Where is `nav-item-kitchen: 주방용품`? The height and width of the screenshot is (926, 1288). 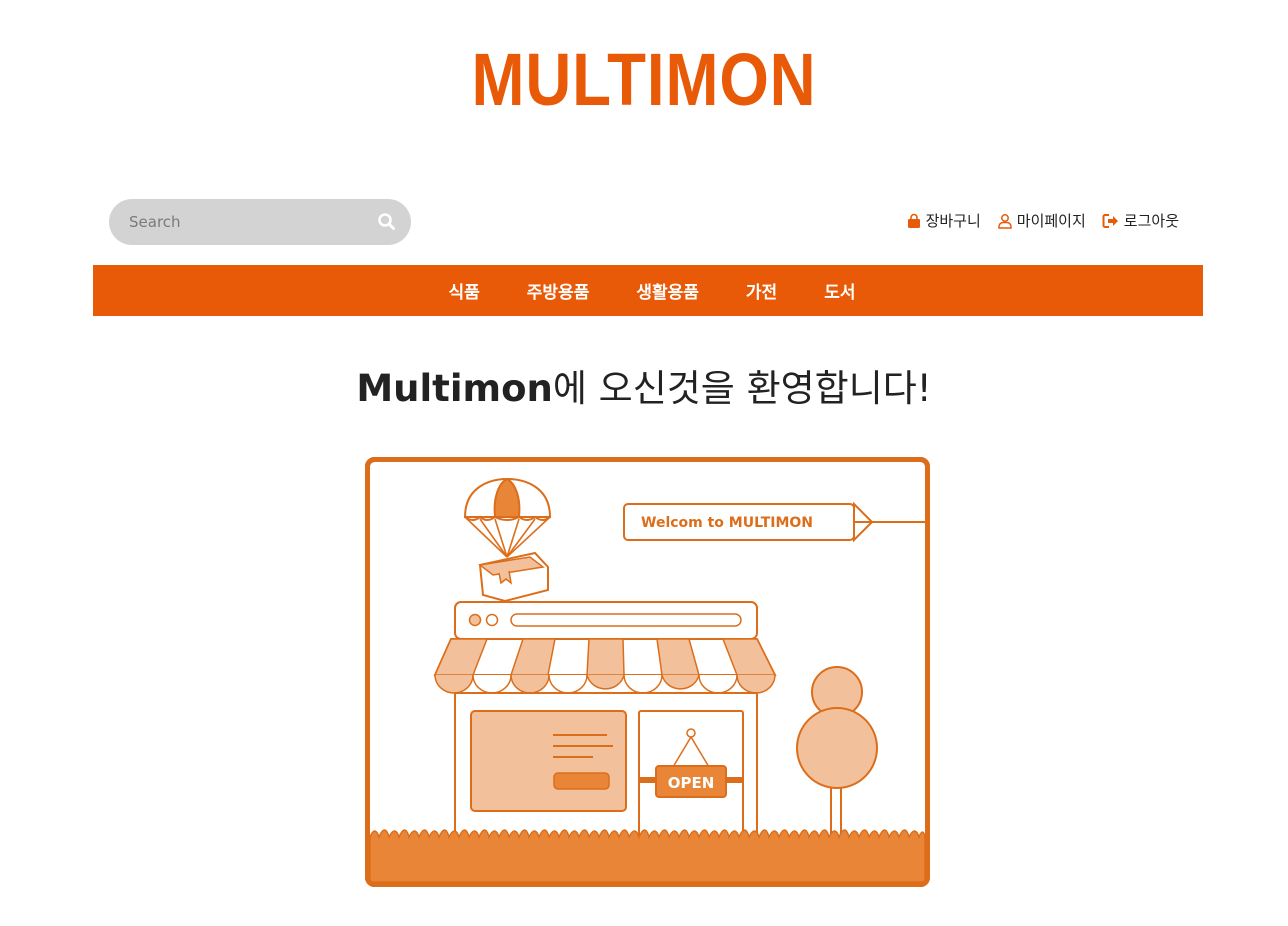 nav-item-kitchen: 주방용품 is located at coordinates (558, 290).